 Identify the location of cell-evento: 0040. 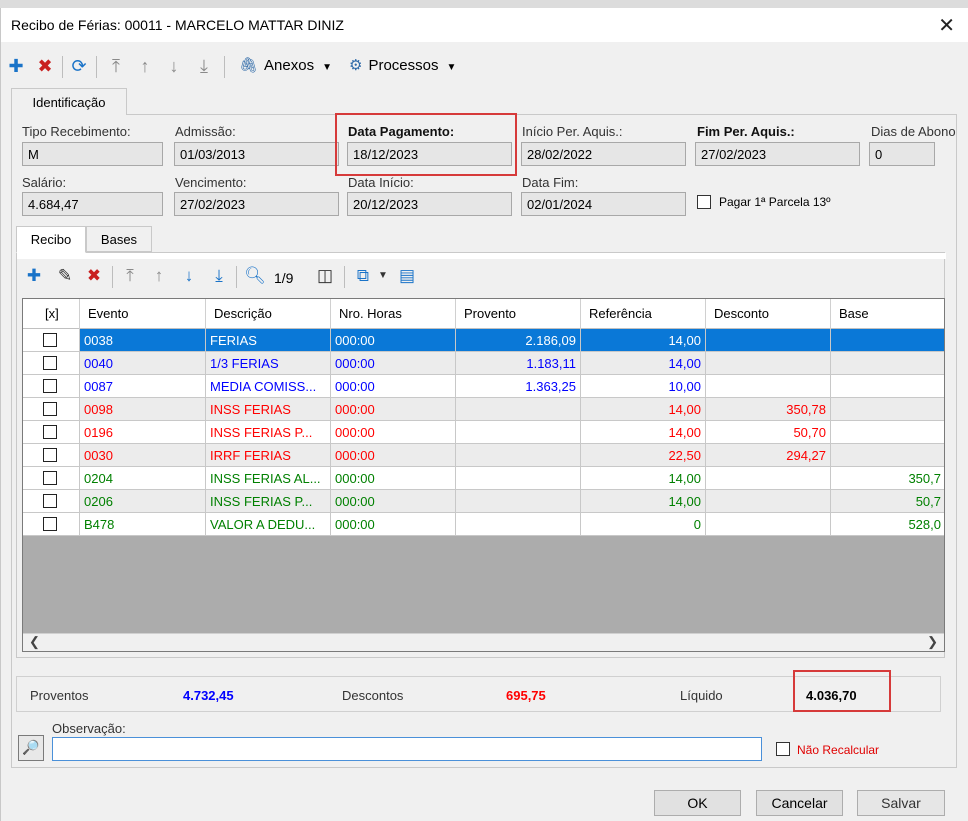
(143, 363).